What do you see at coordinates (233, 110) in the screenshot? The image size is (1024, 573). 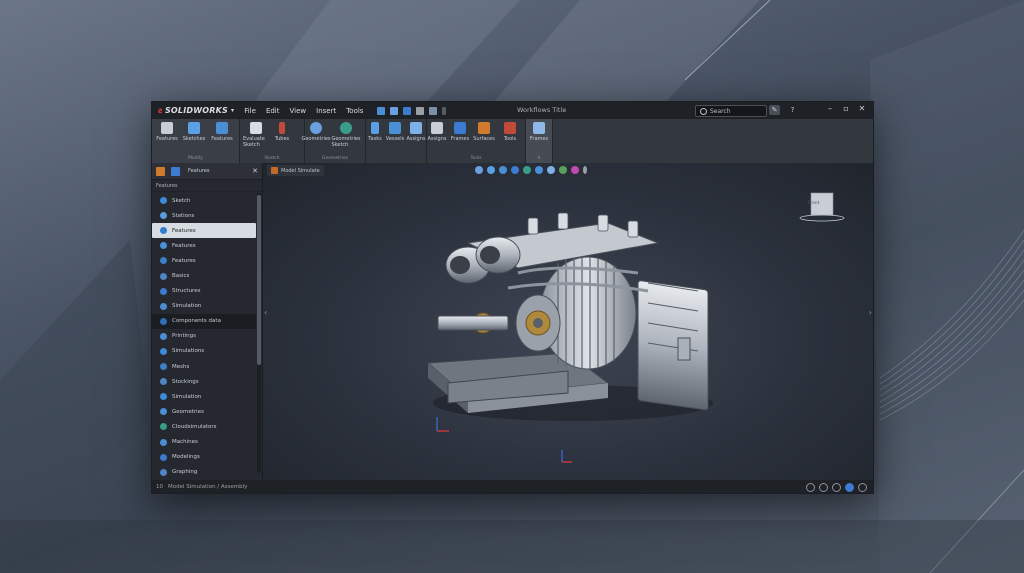 I see `chevron-down-icon: ▾` at bounding box center [233, 110].